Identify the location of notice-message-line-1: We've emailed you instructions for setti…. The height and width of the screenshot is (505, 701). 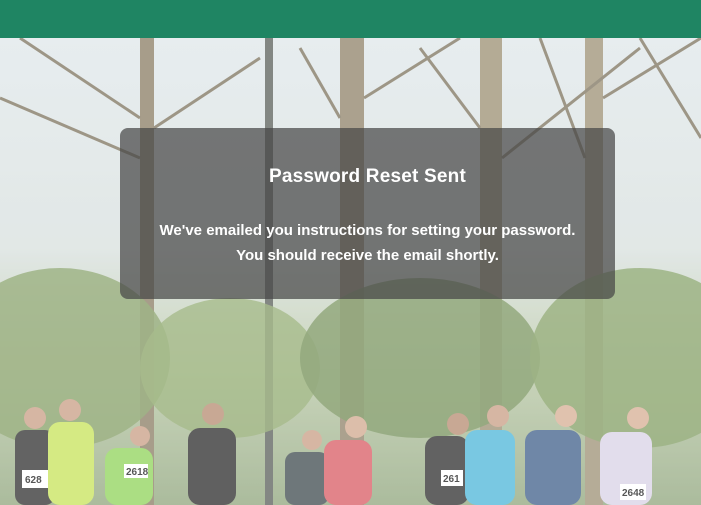
(367, 230).